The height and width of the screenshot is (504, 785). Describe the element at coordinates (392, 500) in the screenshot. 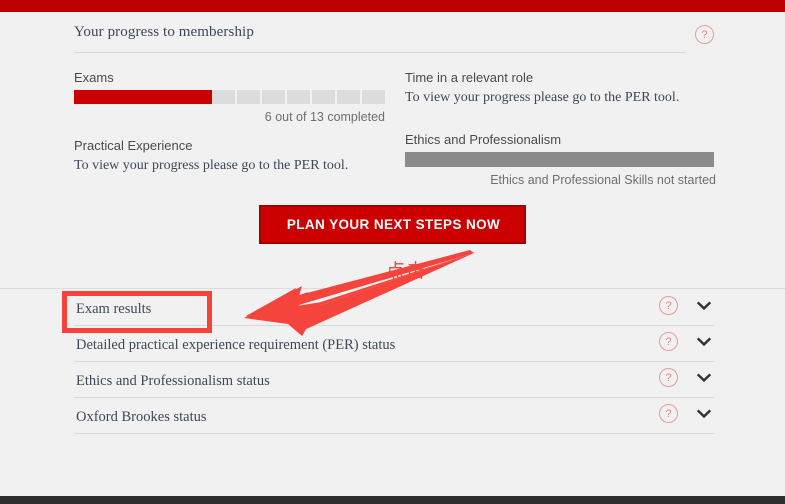

I see `page-footer-bar` at that location.